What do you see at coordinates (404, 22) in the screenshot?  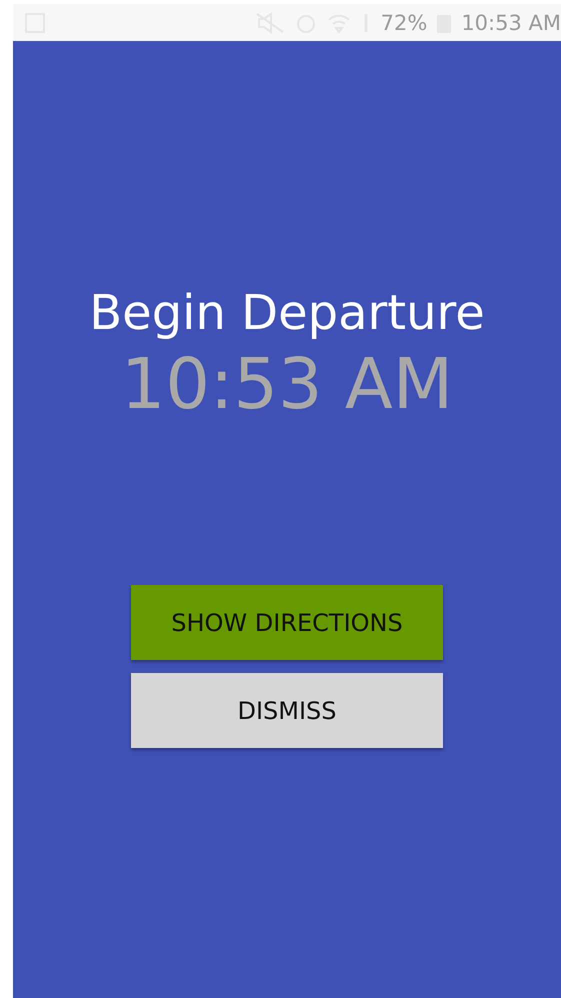 I see `battery-percent: 72%` at bounding box center [404, 22].